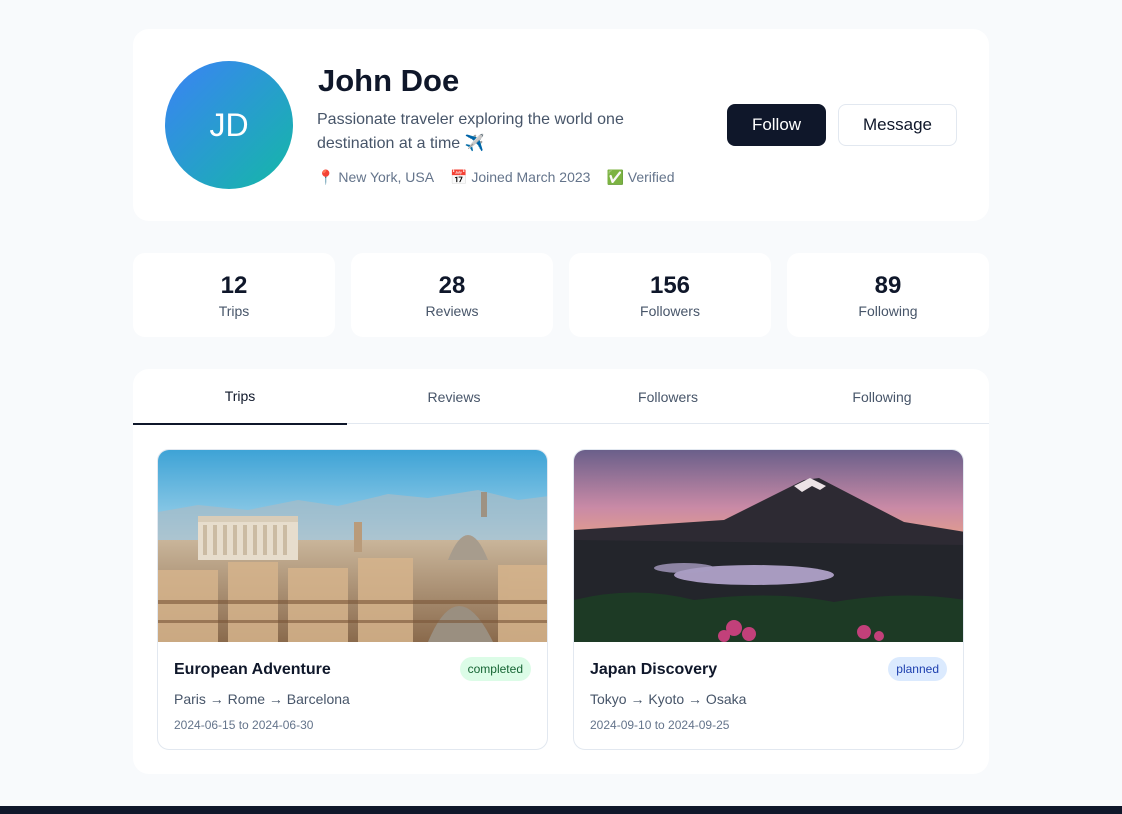  Describe the element at coordinates (897, 125) in the screenshot. I see `message-button: Message` at that location.